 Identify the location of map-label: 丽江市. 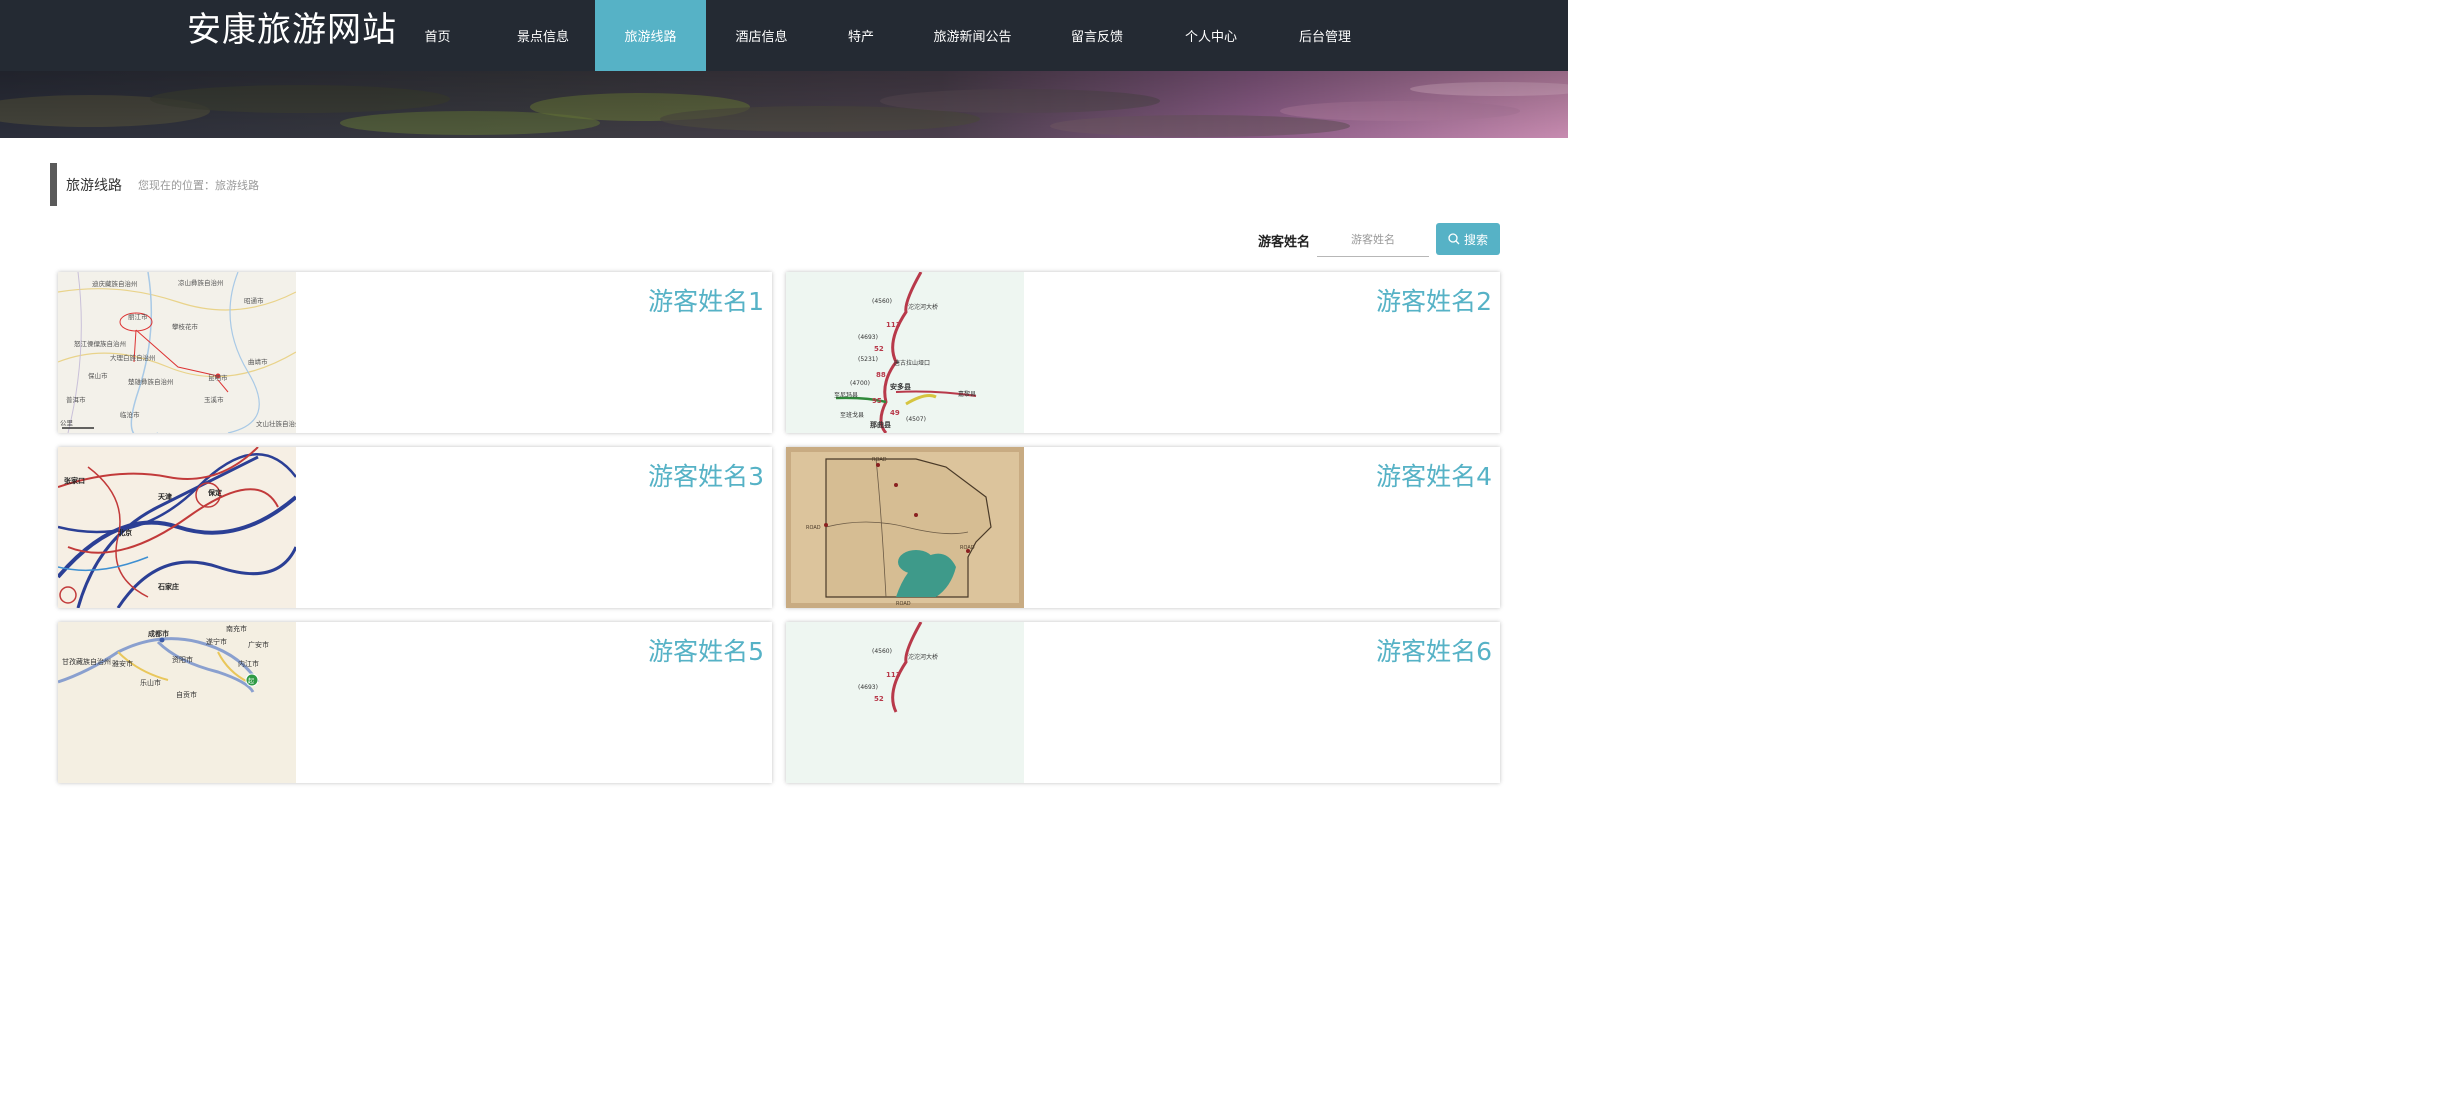
(138, 316).